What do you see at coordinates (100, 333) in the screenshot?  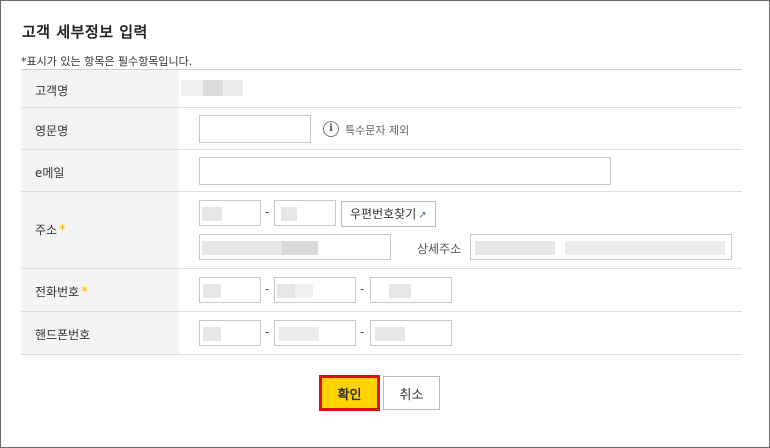 I see `label-cell: 핸드폰번호` at bounding box center [100, 333].